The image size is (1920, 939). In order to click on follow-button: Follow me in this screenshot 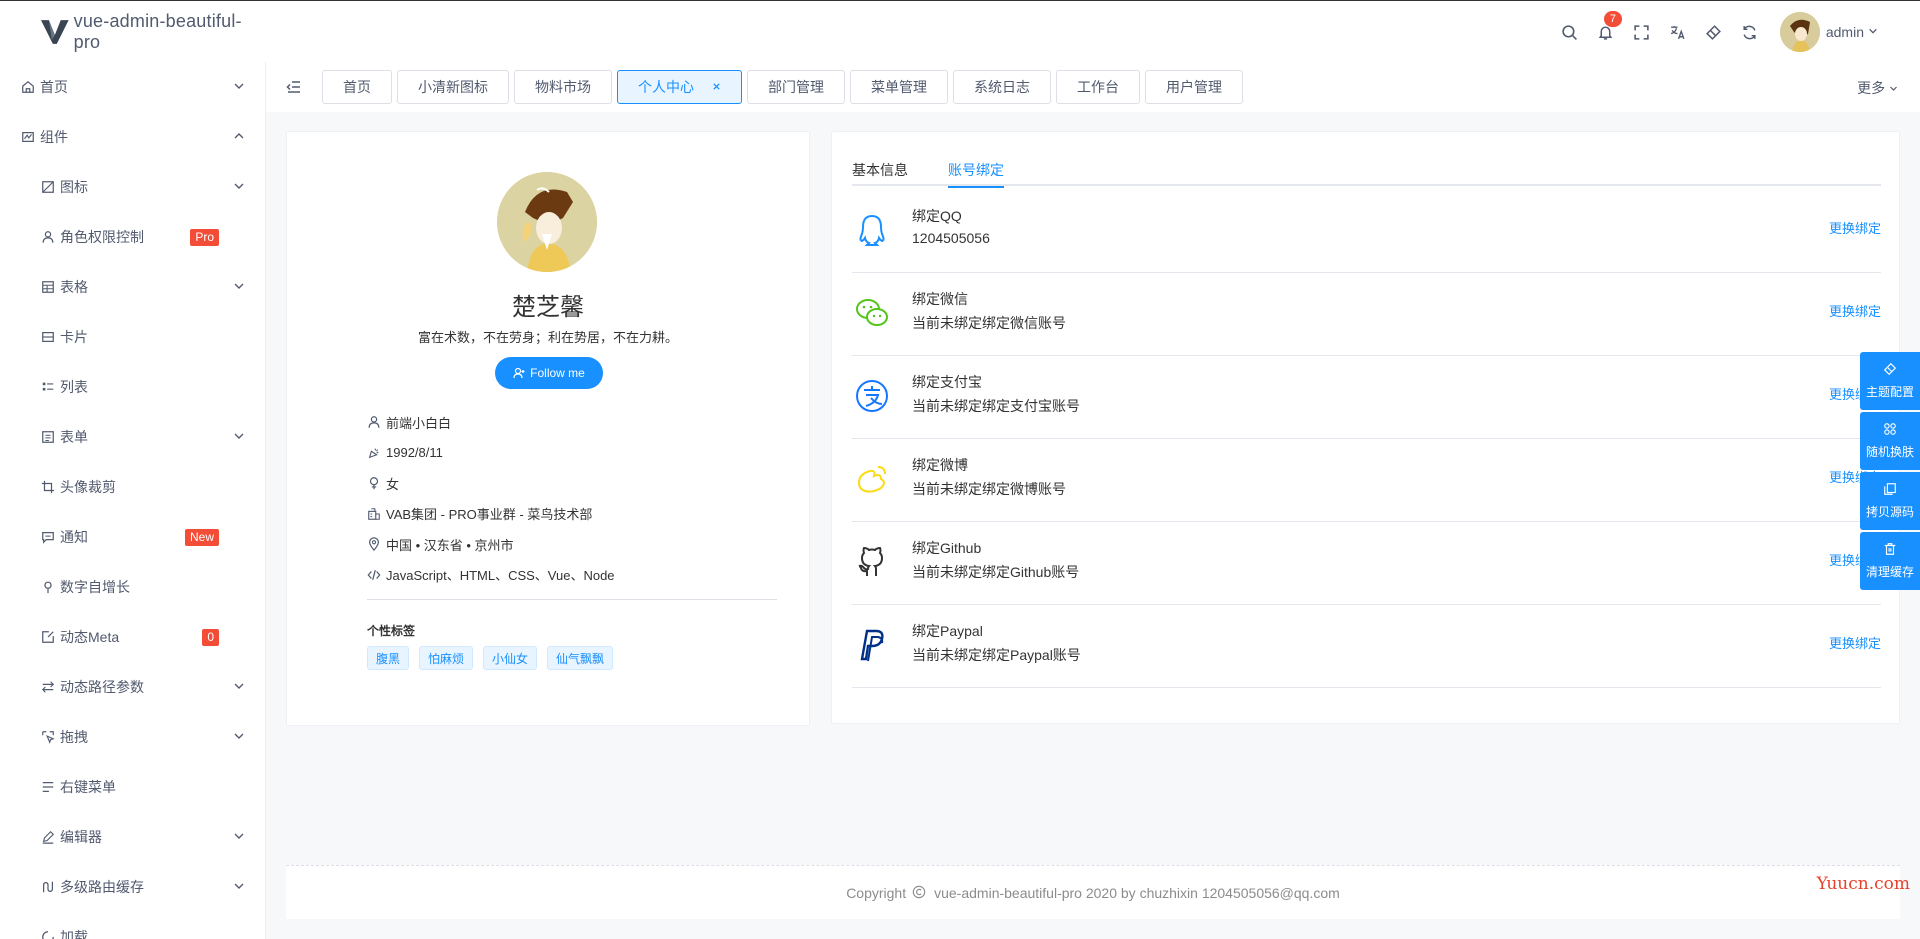, I will do `click(549, 373)`.